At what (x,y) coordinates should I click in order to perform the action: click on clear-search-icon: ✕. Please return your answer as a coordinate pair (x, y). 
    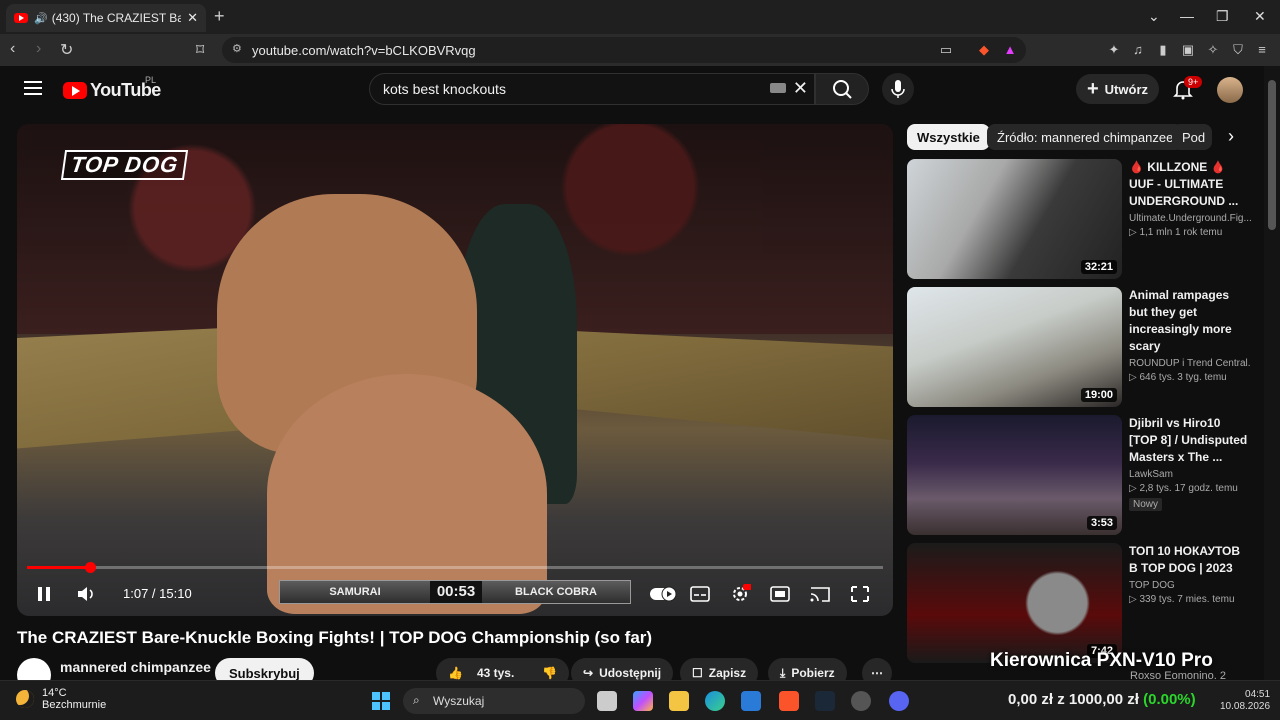
    Looking at the image, I should click on (800, 88).